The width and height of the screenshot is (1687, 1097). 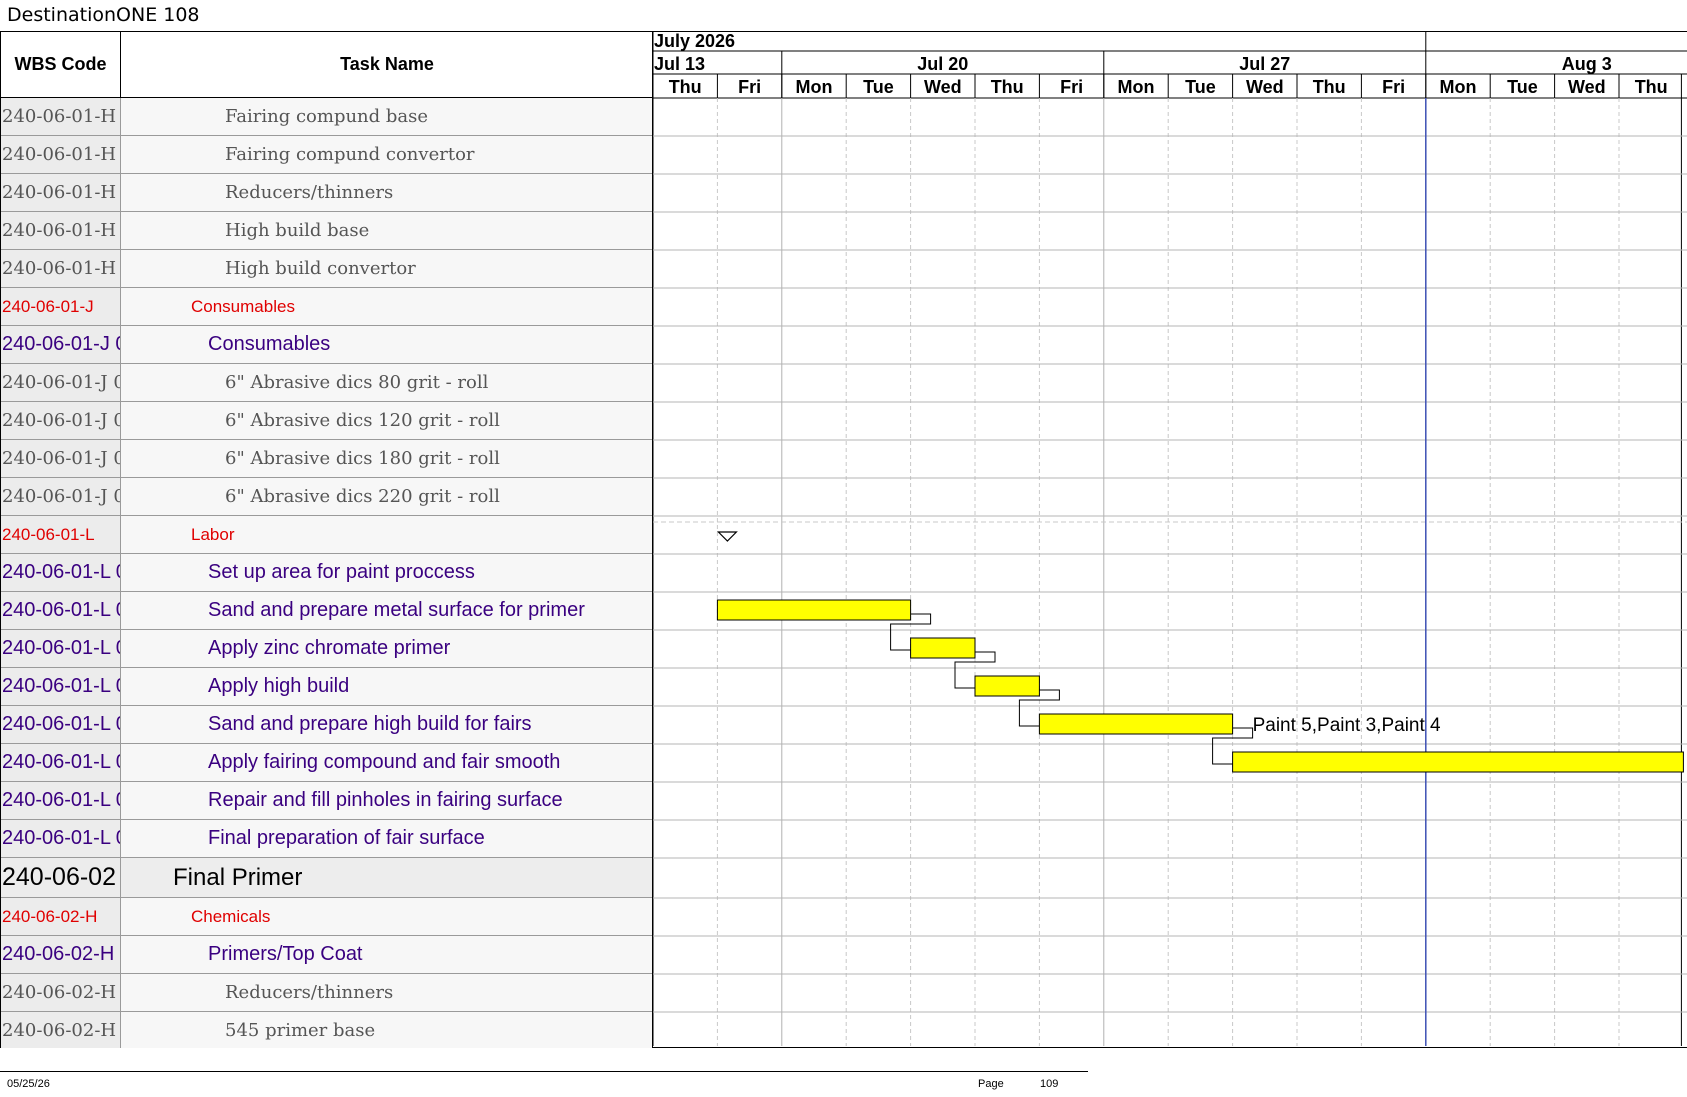 I want to click on wbs-code-cell: 240-06-02, so click(x=61, y=877).